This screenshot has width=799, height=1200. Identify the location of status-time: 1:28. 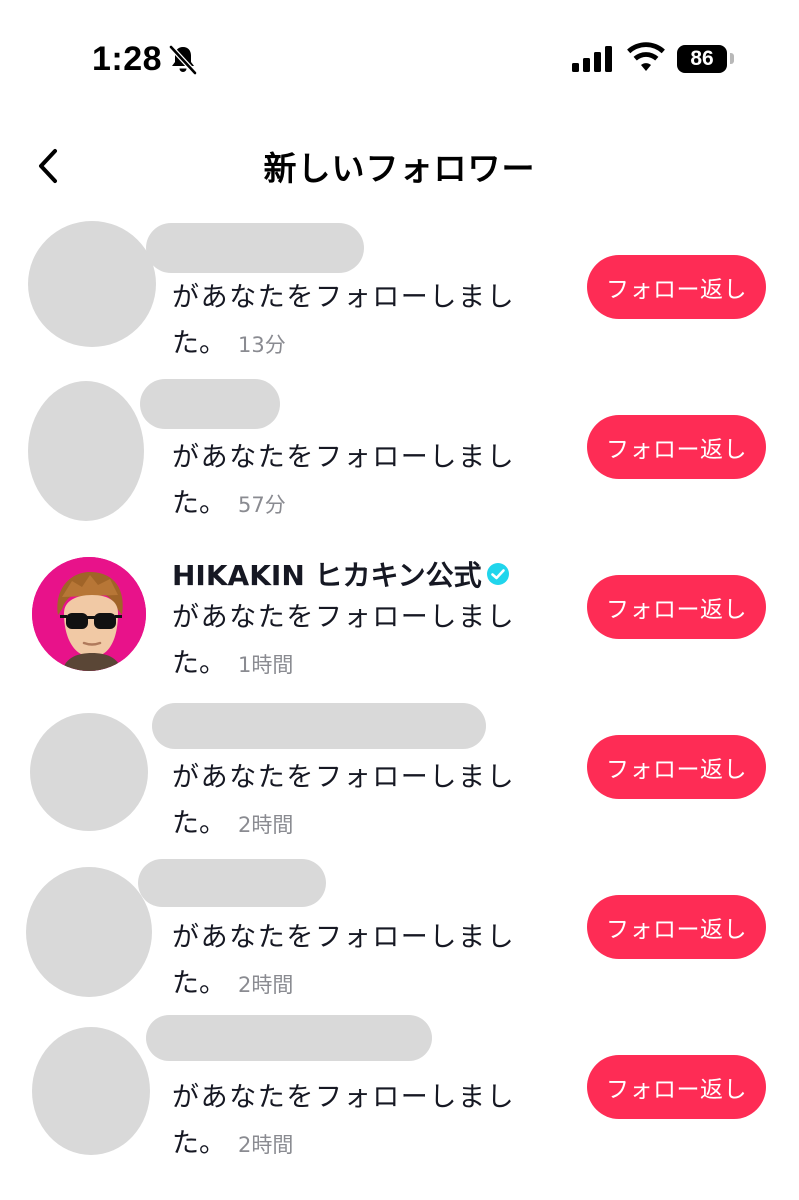
(127, 59).